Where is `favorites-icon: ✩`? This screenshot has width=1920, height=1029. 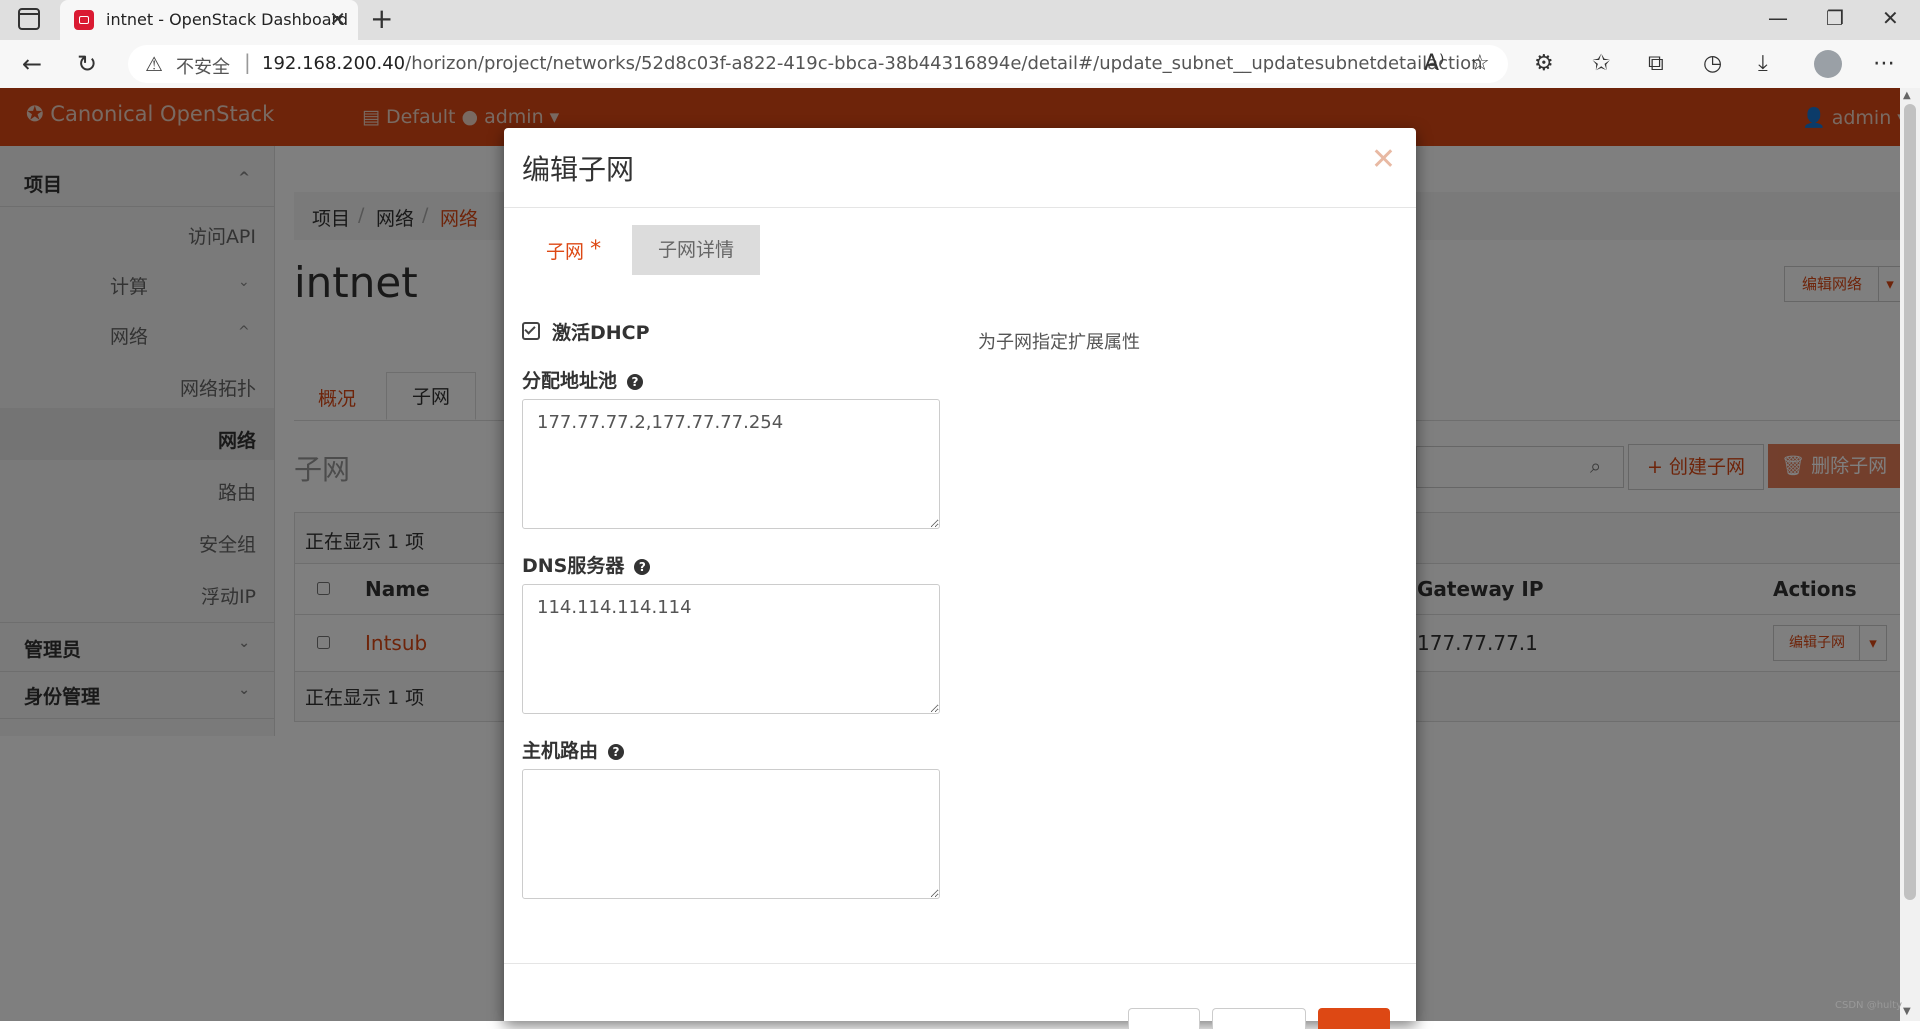 favorites-icon: ✩ is located at coordinates (1601, 63).